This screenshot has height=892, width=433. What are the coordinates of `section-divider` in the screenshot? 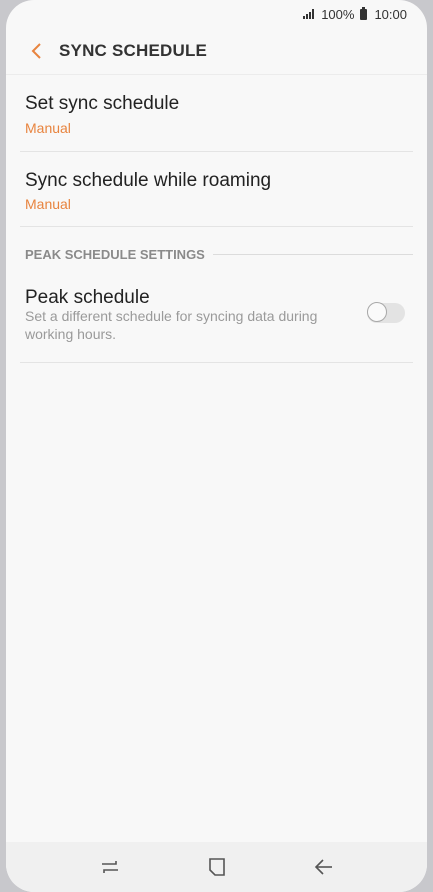 It's located at (312, 254).